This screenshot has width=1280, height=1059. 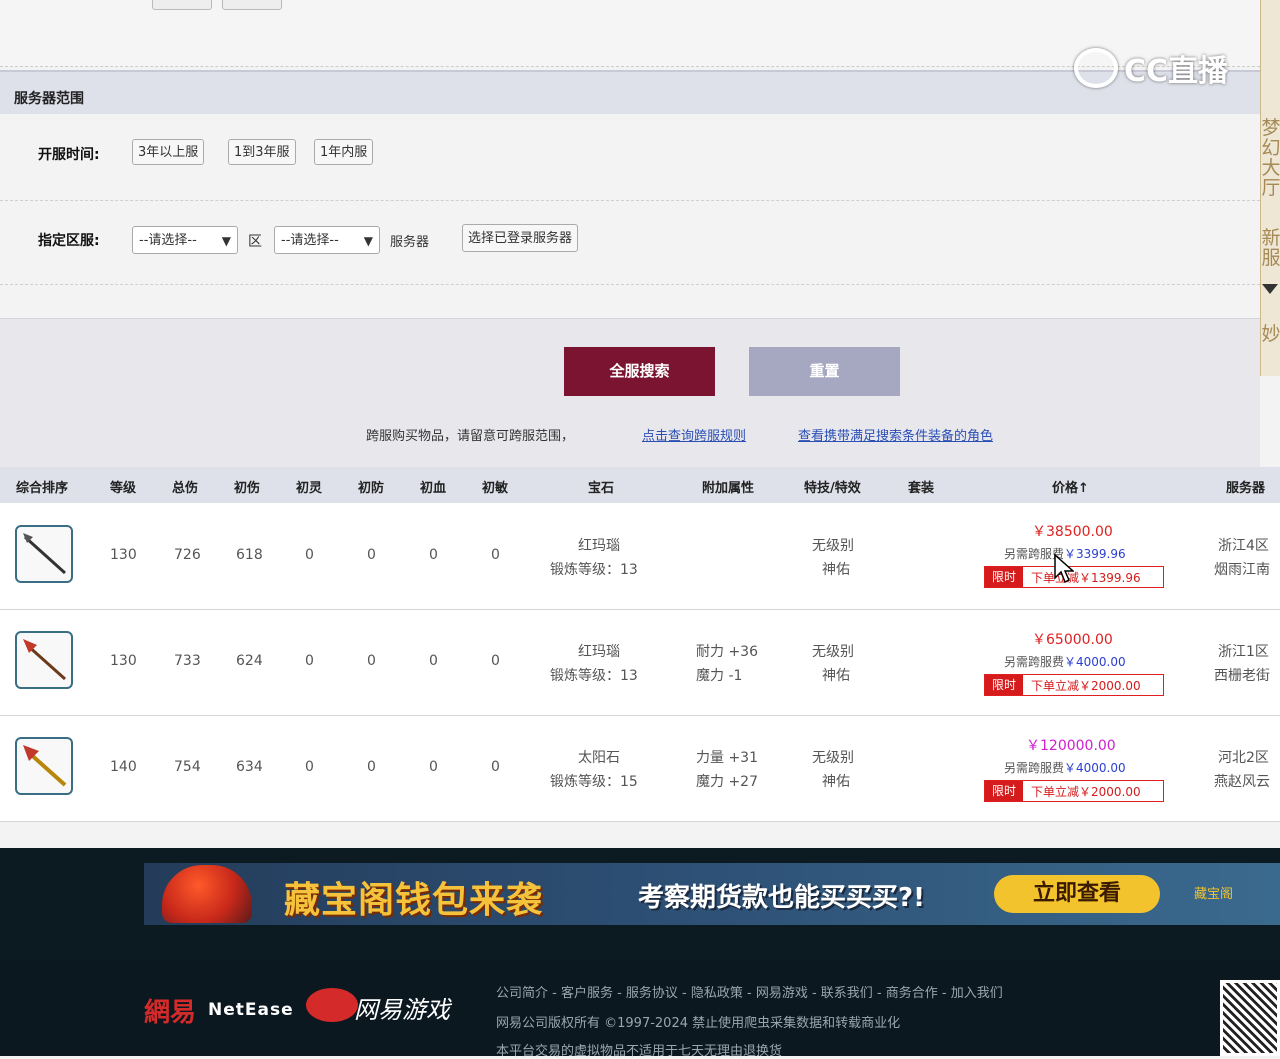 What do you see at coordinates (520, 238) in the screenshot?
I see `logged-server-button: 选择已登录服务器` at bounding box center [520, 238].